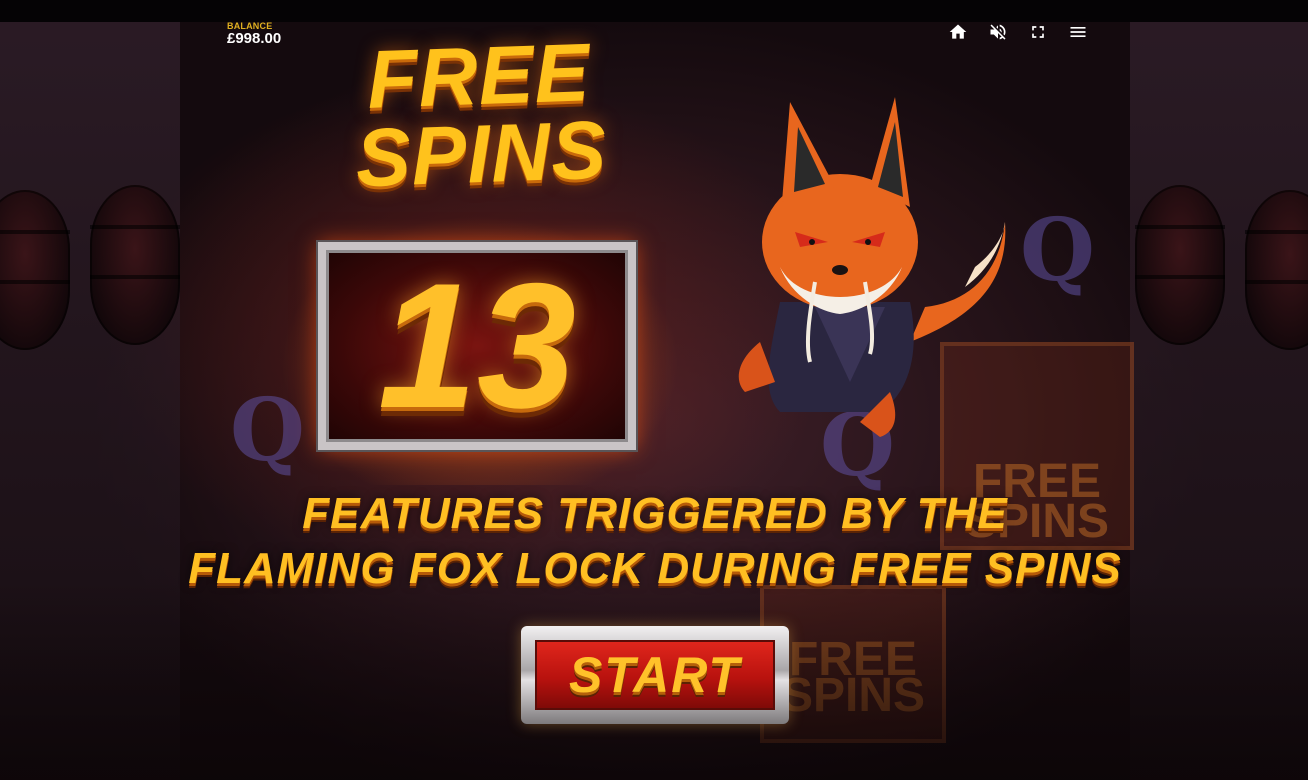 This screenshot has width=1308, height=780. I want to click on start-button-face: START, so click(655, 675).